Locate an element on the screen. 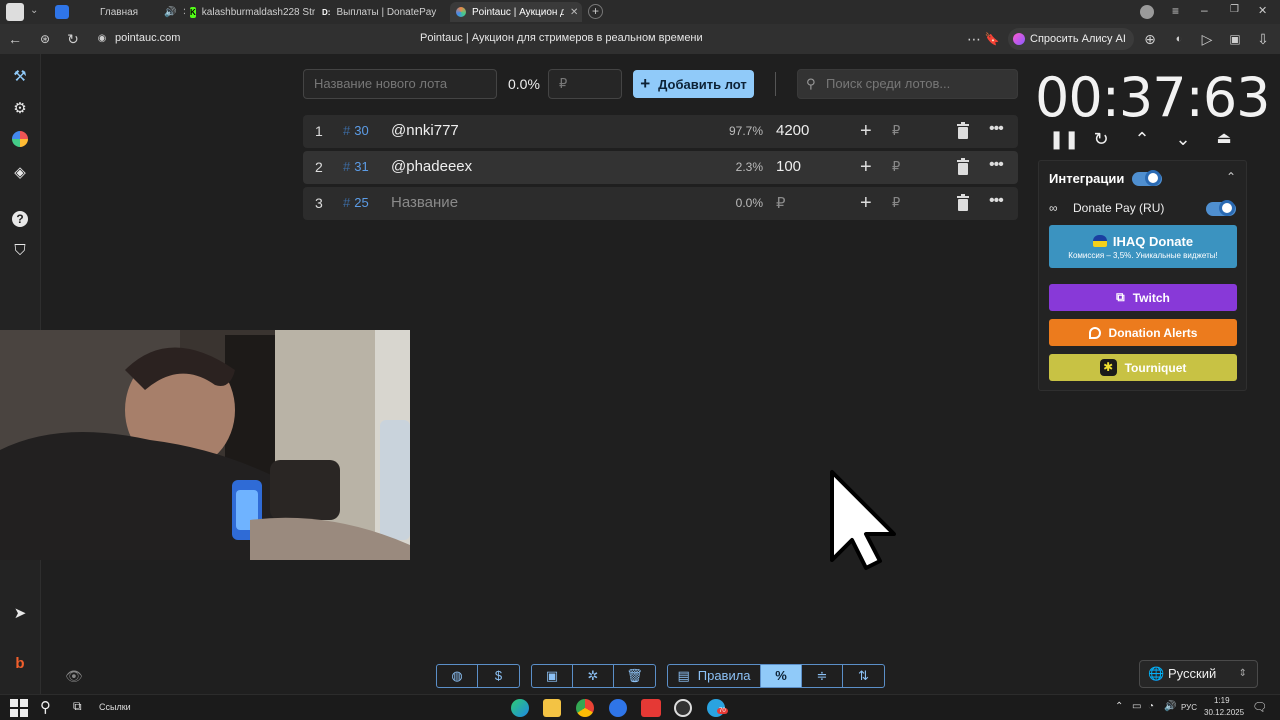 This screenshot has width=1280, height=720. add-lot-button: + Добавить лот is located at coordinates (693, 84).